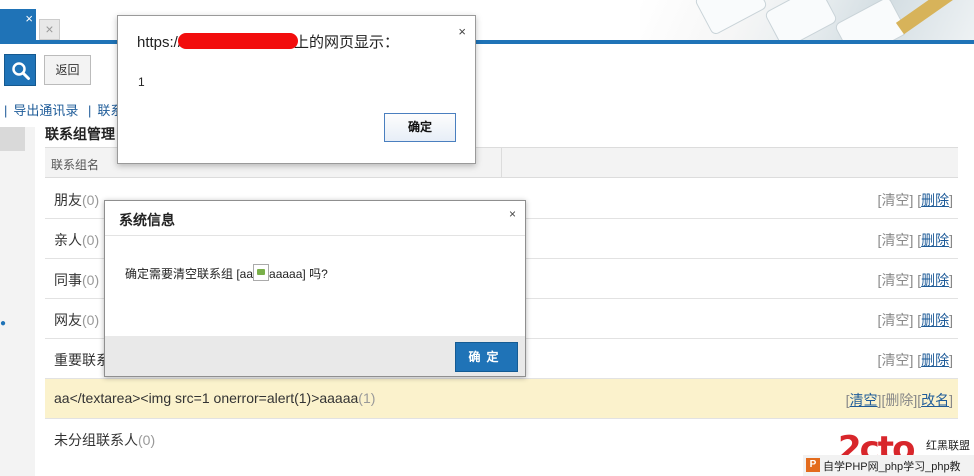 Image resolution: width=974 pixels, height=476 pixels. I want to click on group-name: 重要联系, so click(82, 360).